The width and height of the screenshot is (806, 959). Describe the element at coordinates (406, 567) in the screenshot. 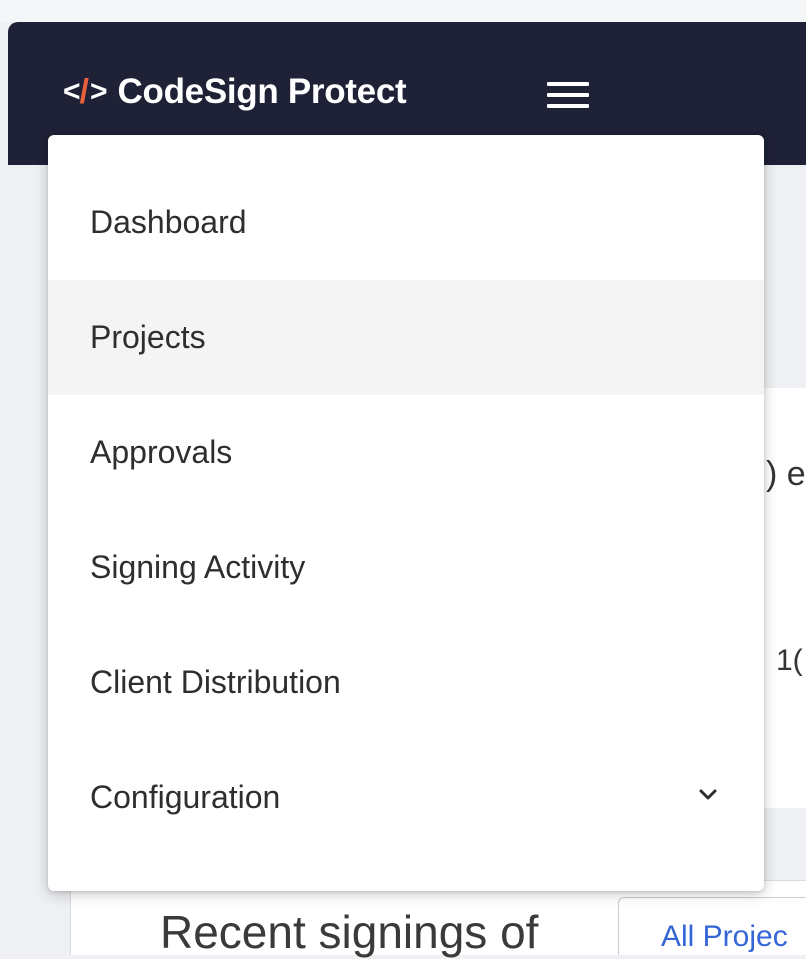

I see `menu-item-signing-activity: Signing Activity` at that location.